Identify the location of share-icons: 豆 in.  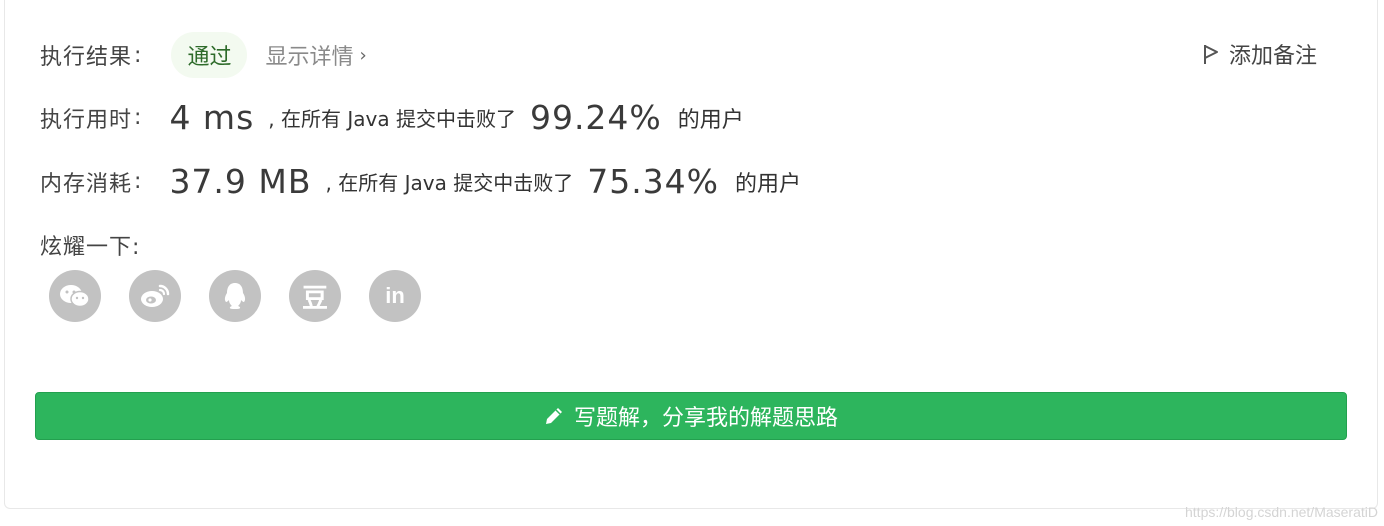
(249, 296).